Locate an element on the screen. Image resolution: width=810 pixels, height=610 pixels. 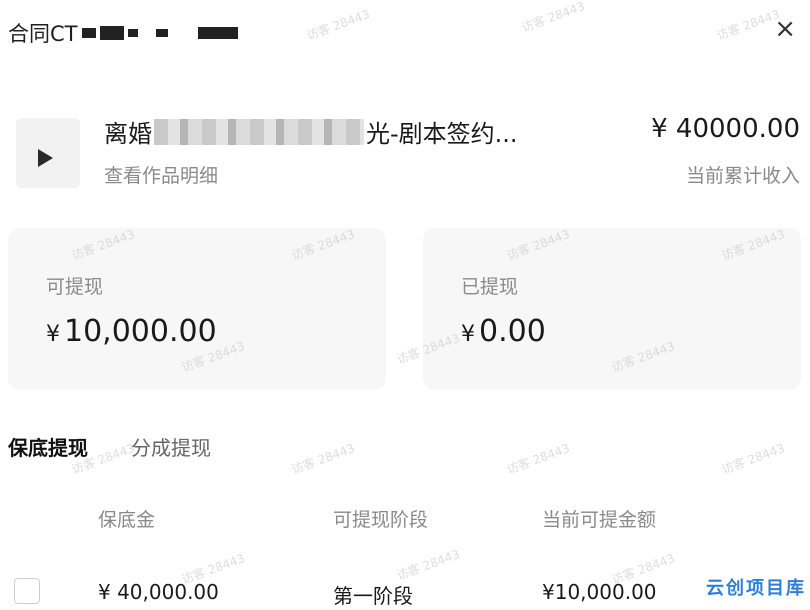
total-income-label: 当前累计收入 is located at coordinates (742, 176).